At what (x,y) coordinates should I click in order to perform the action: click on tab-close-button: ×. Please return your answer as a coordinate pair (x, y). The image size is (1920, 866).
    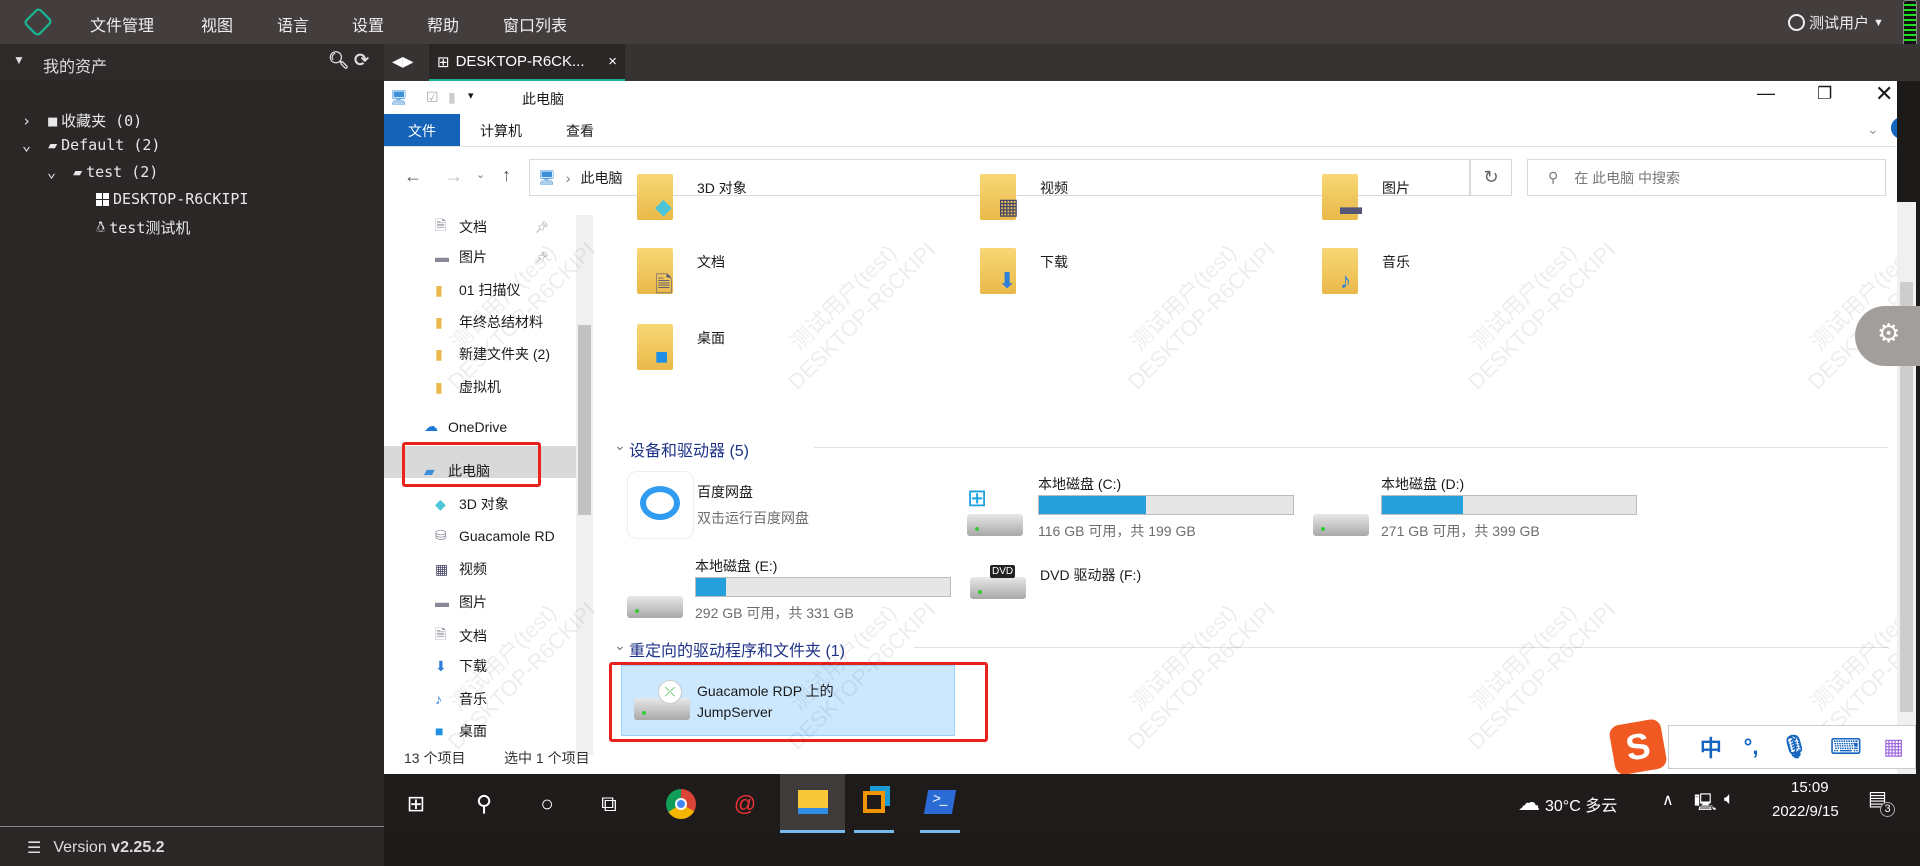
    Looking at the image, I should click on (612, 61).